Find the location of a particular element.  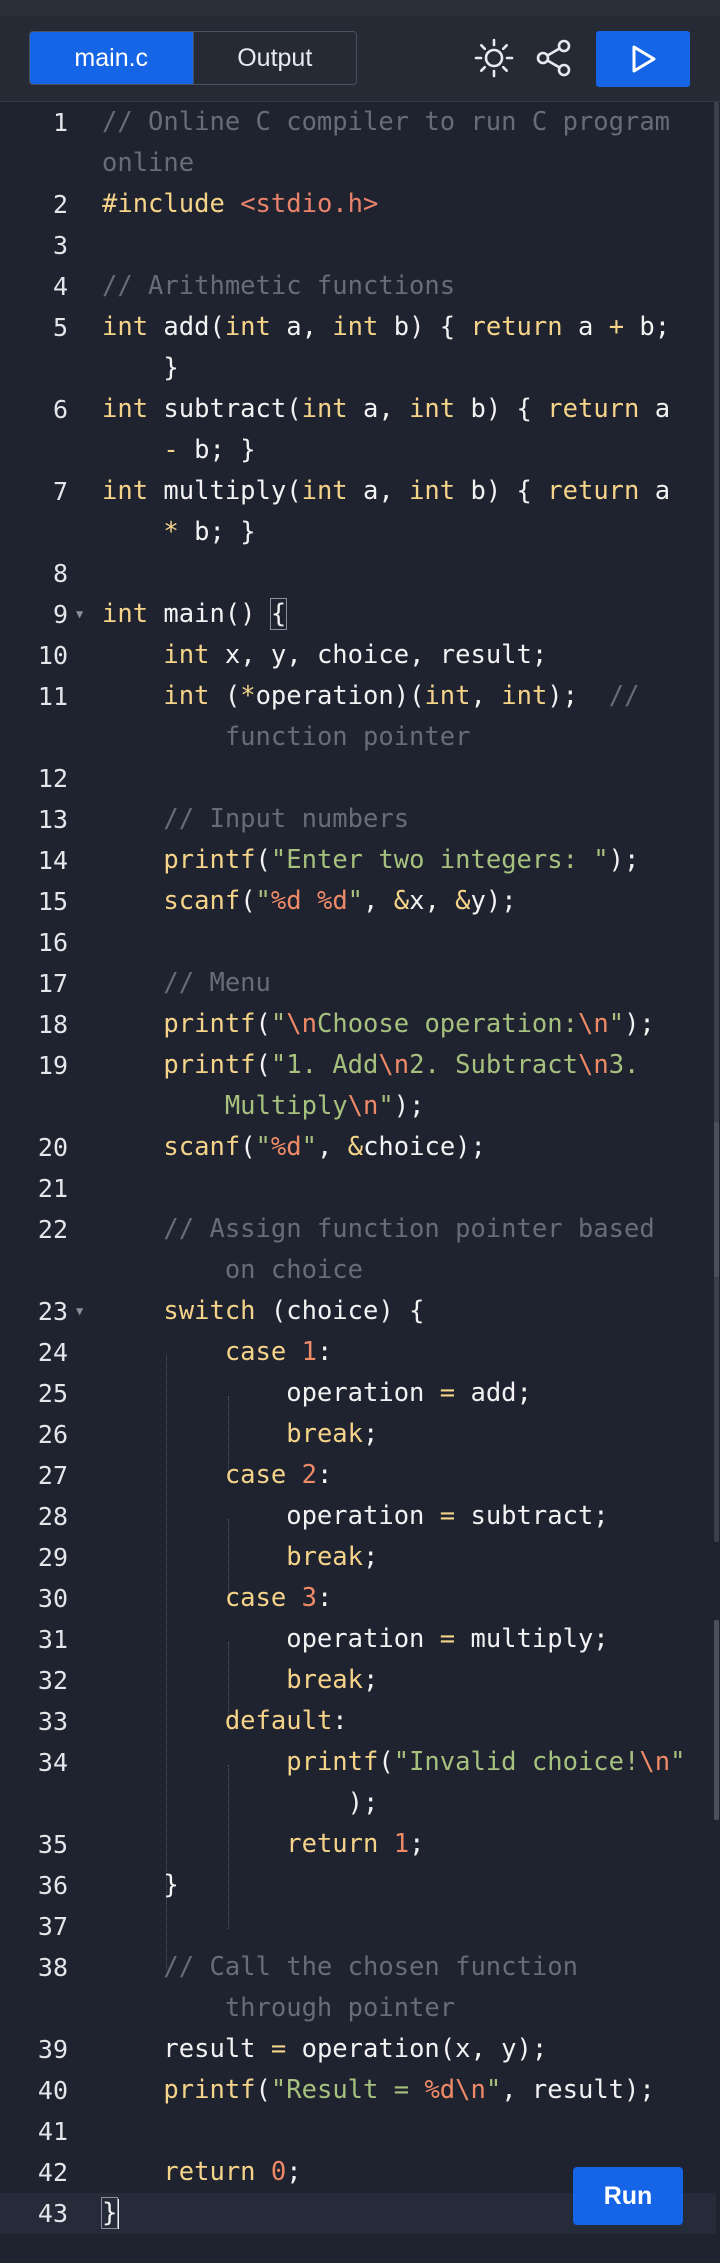

code-line: 23 ▼ switch (choice) { is located at coordinates (358, 1311).